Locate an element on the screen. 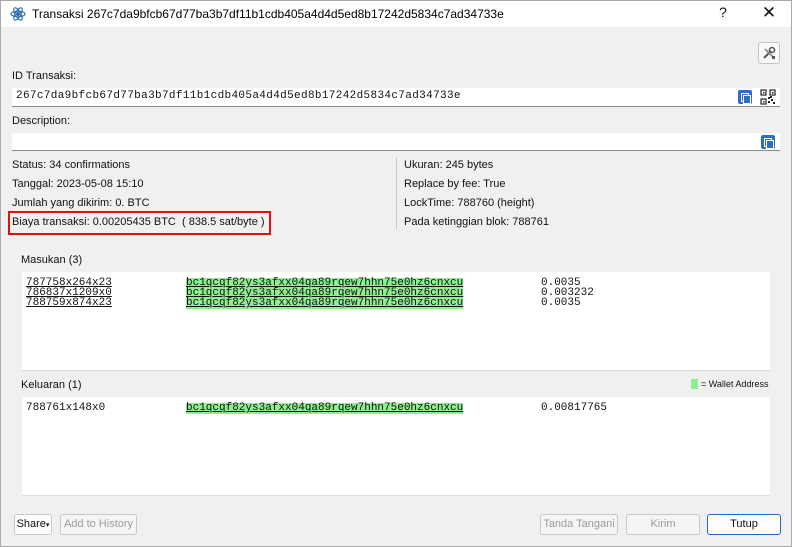  input-amount: 0.0035 is located at coordinates (561, 303).